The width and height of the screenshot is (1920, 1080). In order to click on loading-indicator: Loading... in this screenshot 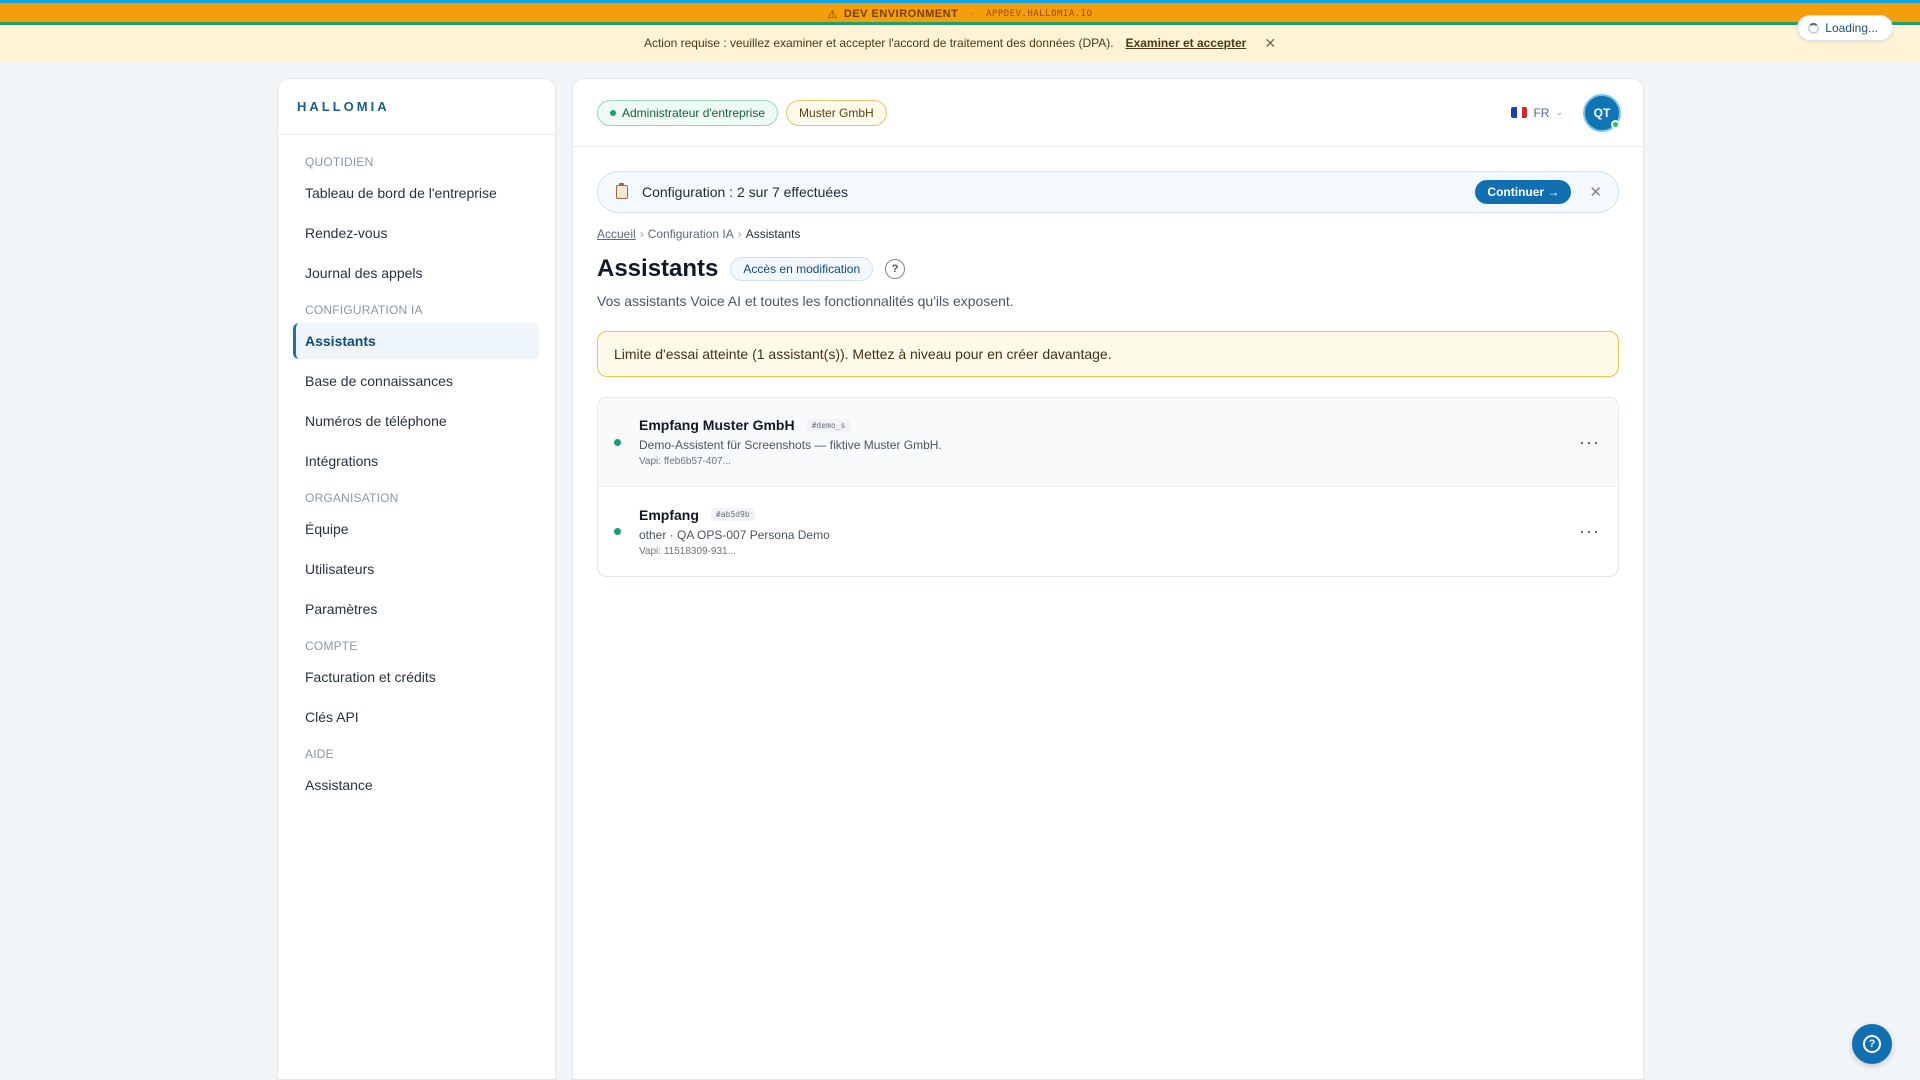, I will do `click(1845, 28)`.